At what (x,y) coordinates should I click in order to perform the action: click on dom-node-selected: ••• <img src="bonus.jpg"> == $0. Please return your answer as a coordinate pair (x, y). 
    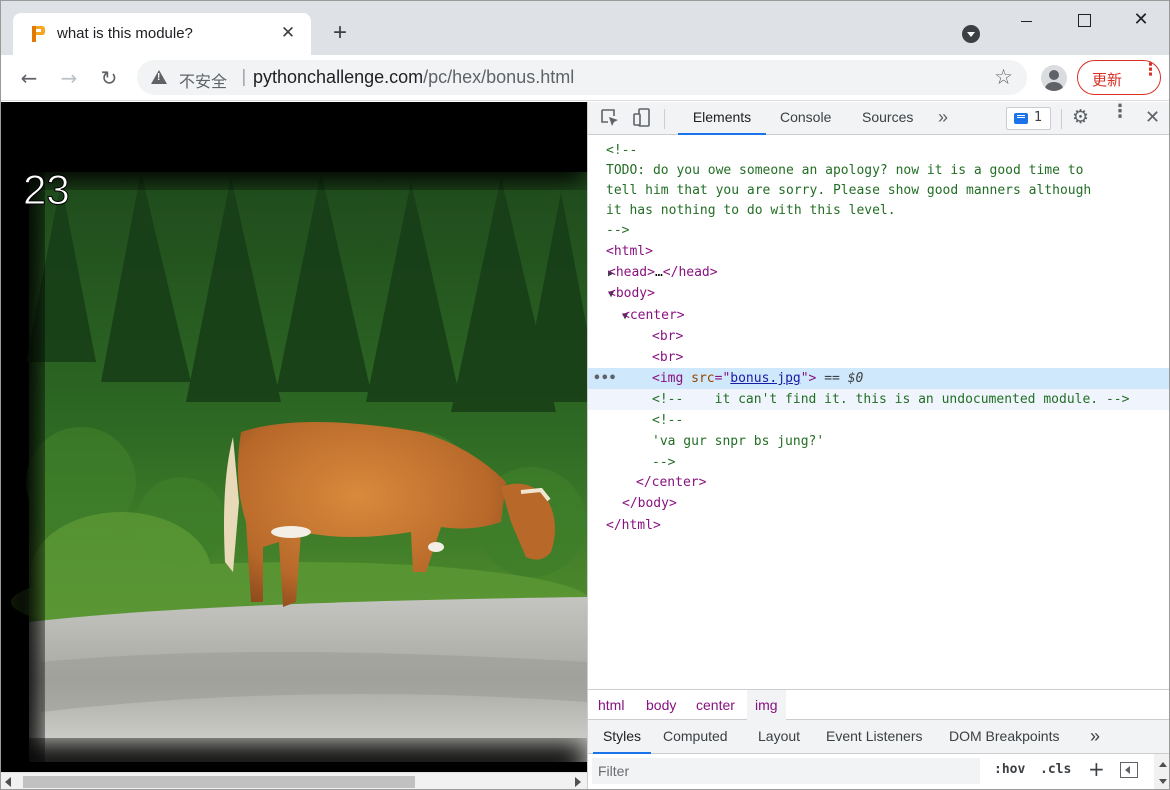
    Looking at the image, I should click on (878, 378).